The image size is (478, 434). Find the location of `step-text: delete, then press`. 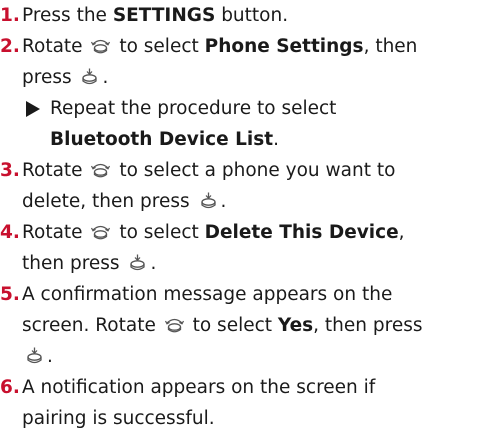

step-text: delete, then press is located at coordinates (109, 201).